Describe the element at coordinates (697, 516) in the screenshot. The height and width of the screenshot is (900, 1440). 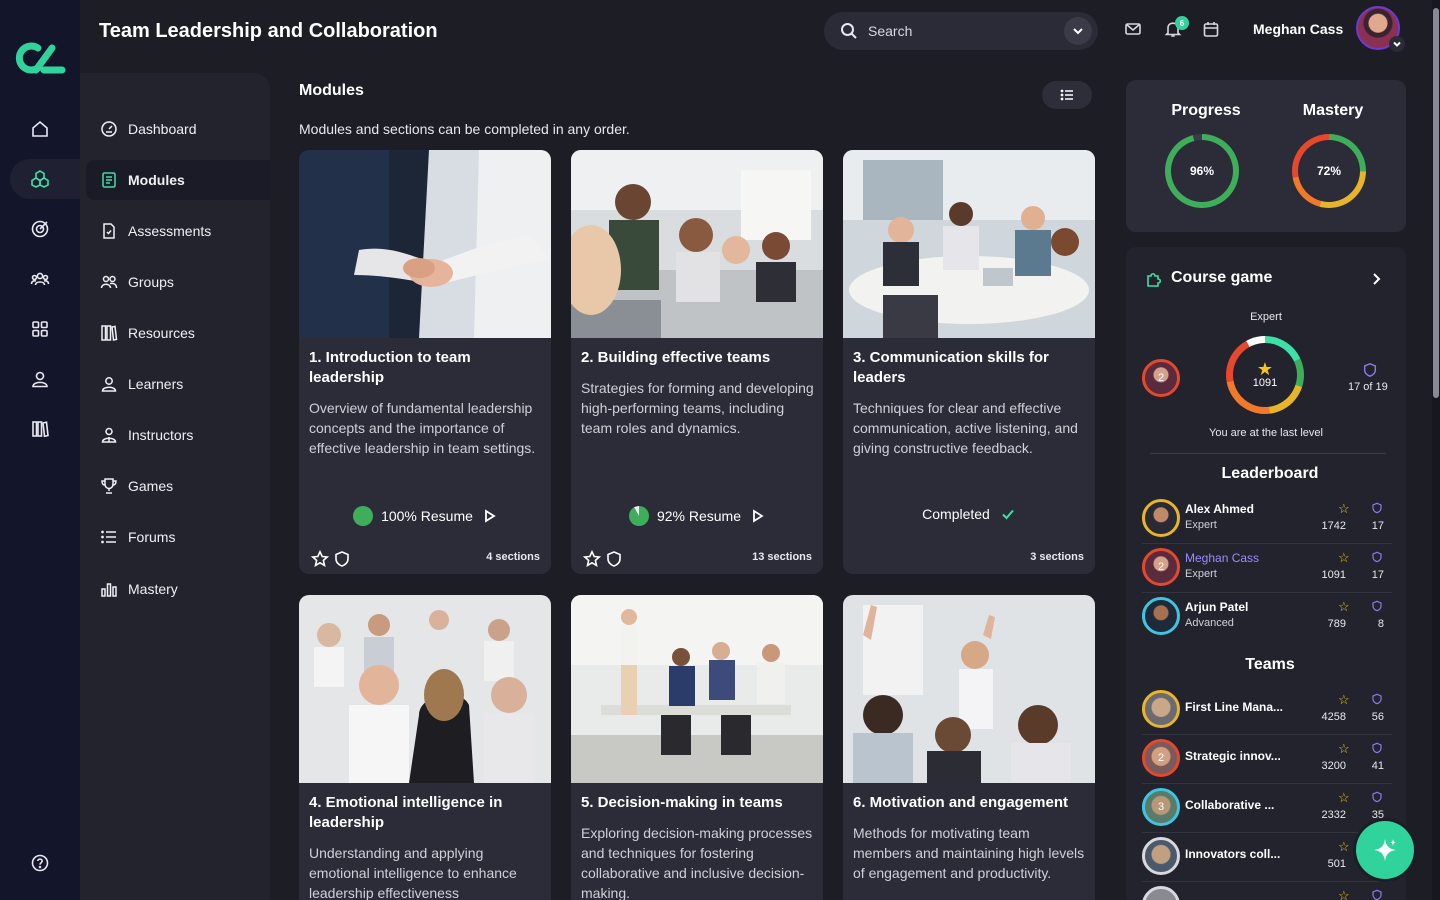
I see `resume-button: 92% Resume` at that location.